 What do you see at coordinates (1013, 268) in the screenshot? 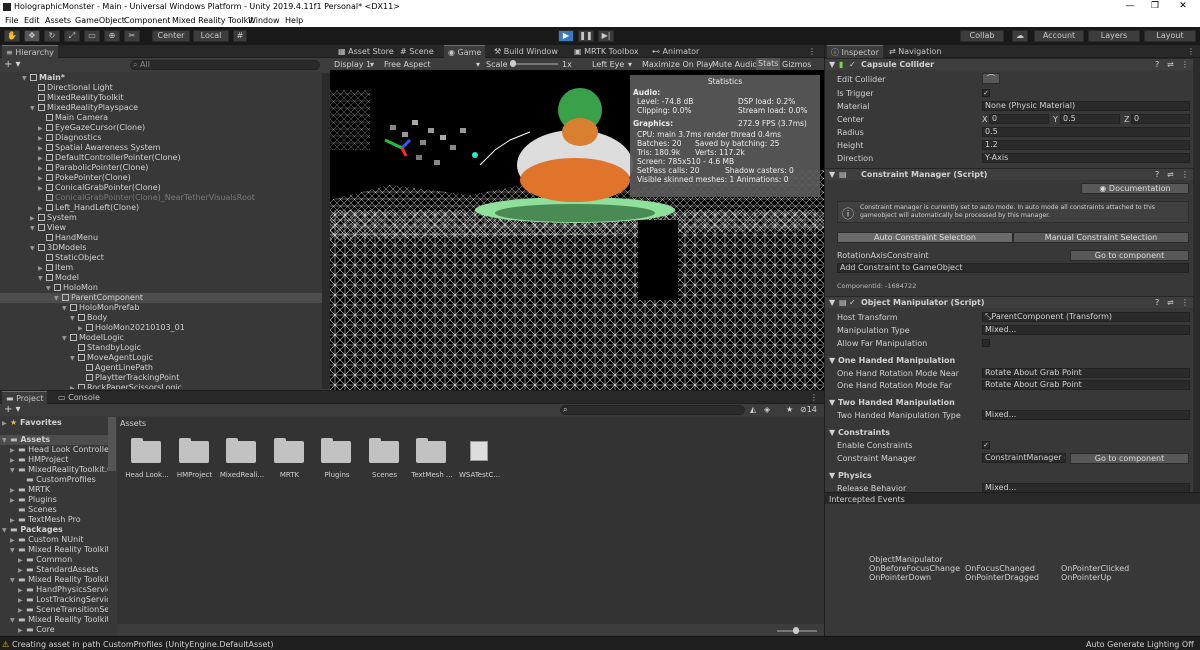
I see `add-constraint-dropdown: Add Constraint to GameObject` at bounding box center [1013, 268].